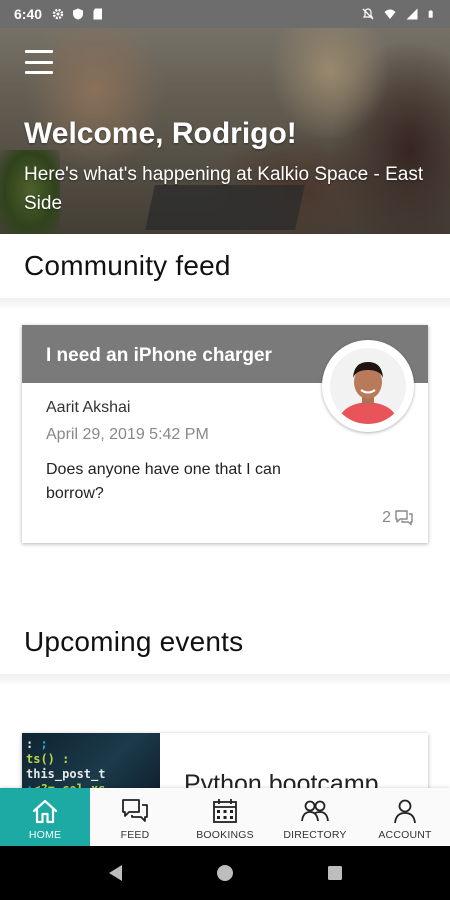 The width and height of the screenshot is (450, 900). I want to click on nav-home: HOME, so click(45, 817).